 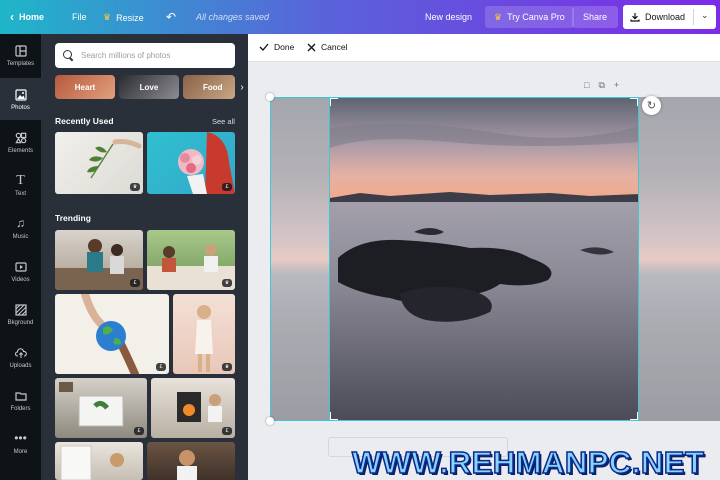 I want to click on undo-icon: ↶, so click(x=171, y=17).